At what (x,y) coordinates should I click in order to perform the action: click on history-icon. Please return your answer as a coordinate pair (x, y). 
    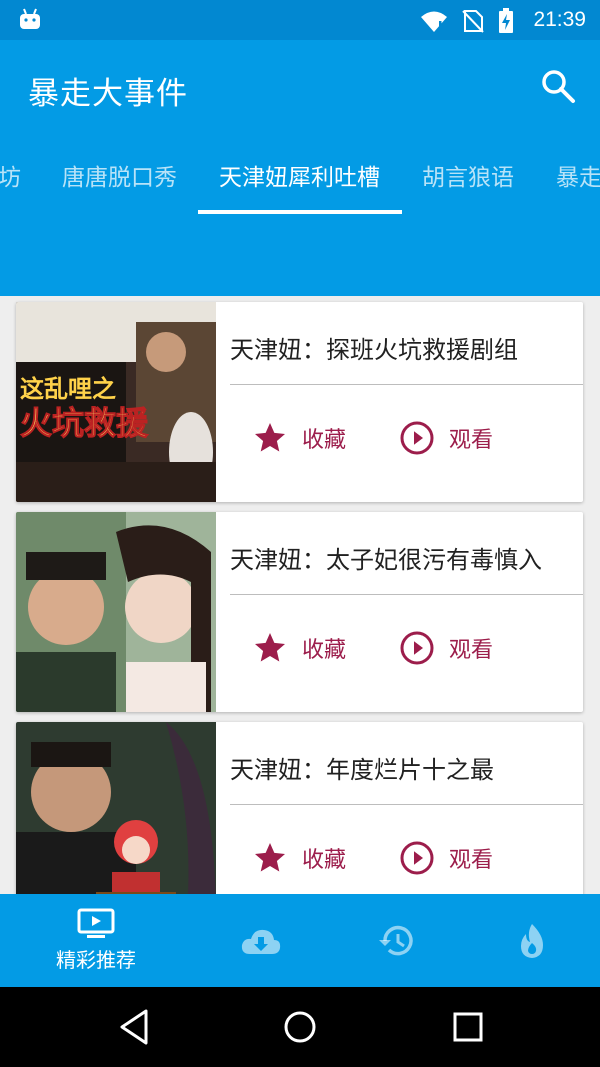
    Looking at the image, I should click on (396, 940).